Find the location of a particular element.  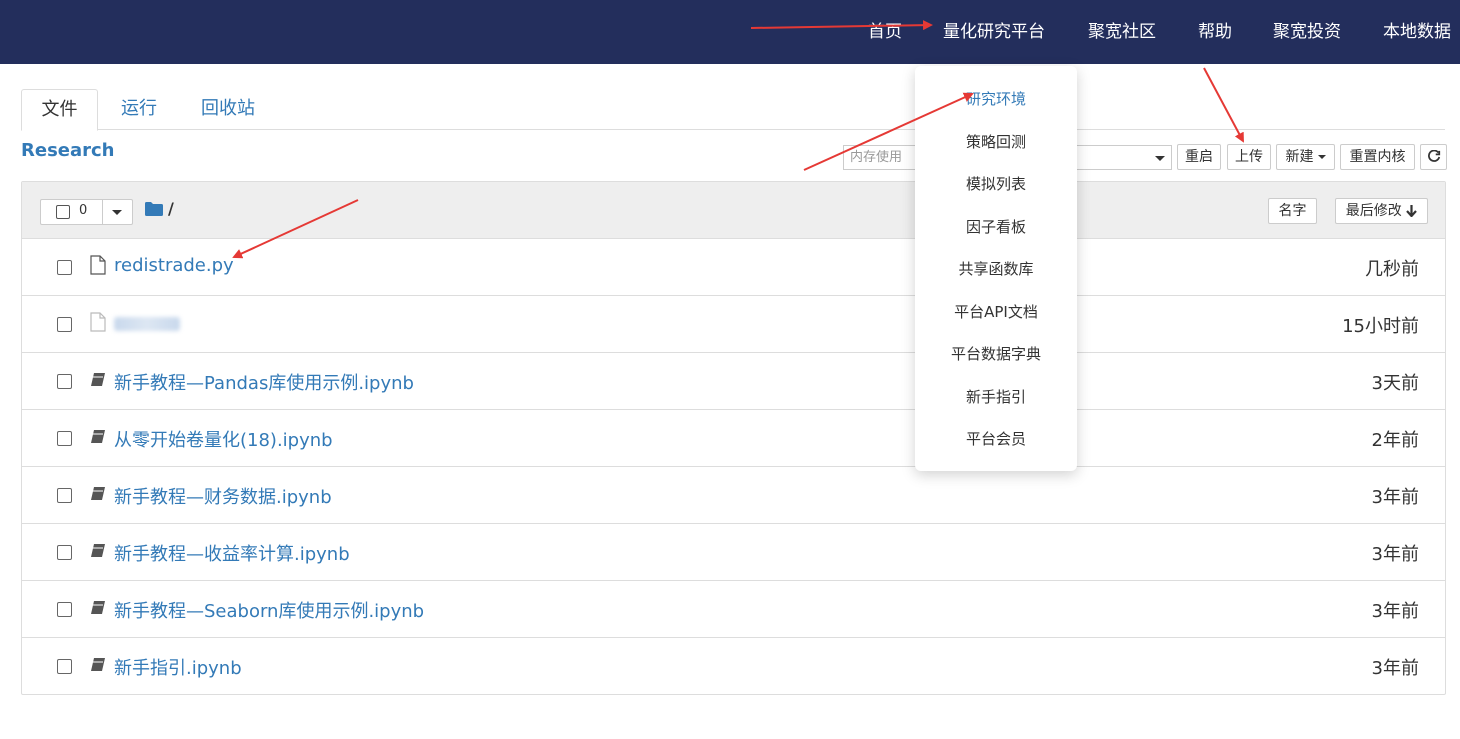

refresh-icon is located at coordinates (1433, 155).